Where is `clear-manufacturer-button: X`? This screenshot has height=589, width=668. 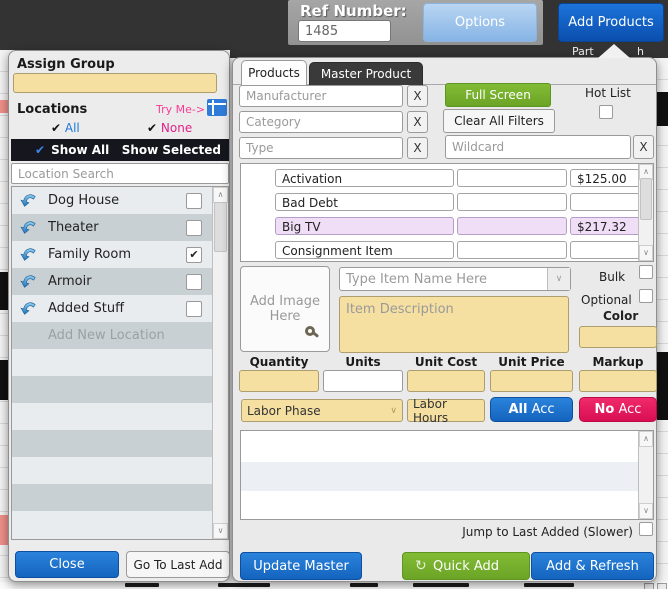
clear-manufacturer-button: X is located at coordinates (417, 96).